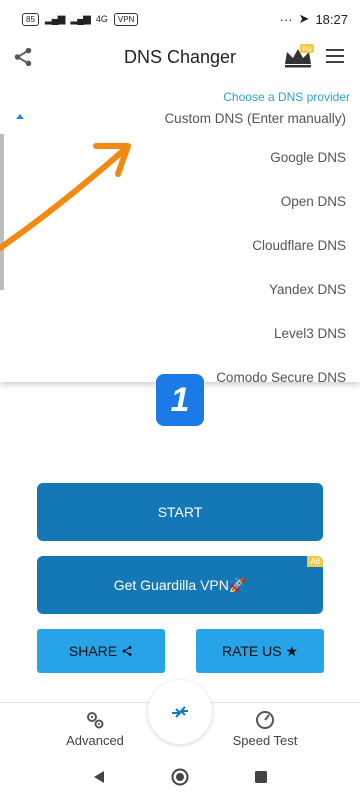 The height and width of the screenshot is (800, 360). I want to click on dropdown-scrollbar, so click(2, 212).